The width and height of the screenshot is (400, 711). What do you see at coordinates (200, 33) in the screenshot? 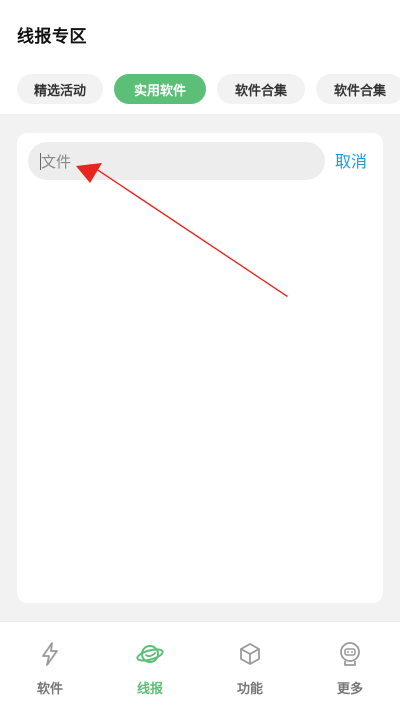
I see `header: 线报专区` at bounding box center [200, 33].